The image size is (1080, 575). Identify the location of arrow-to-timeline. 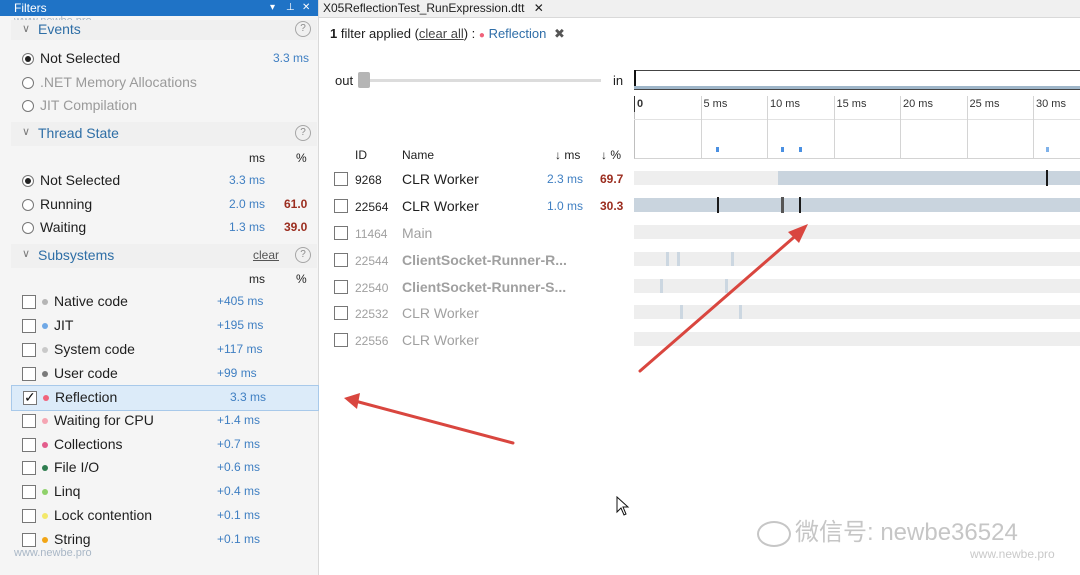
(723, 298).